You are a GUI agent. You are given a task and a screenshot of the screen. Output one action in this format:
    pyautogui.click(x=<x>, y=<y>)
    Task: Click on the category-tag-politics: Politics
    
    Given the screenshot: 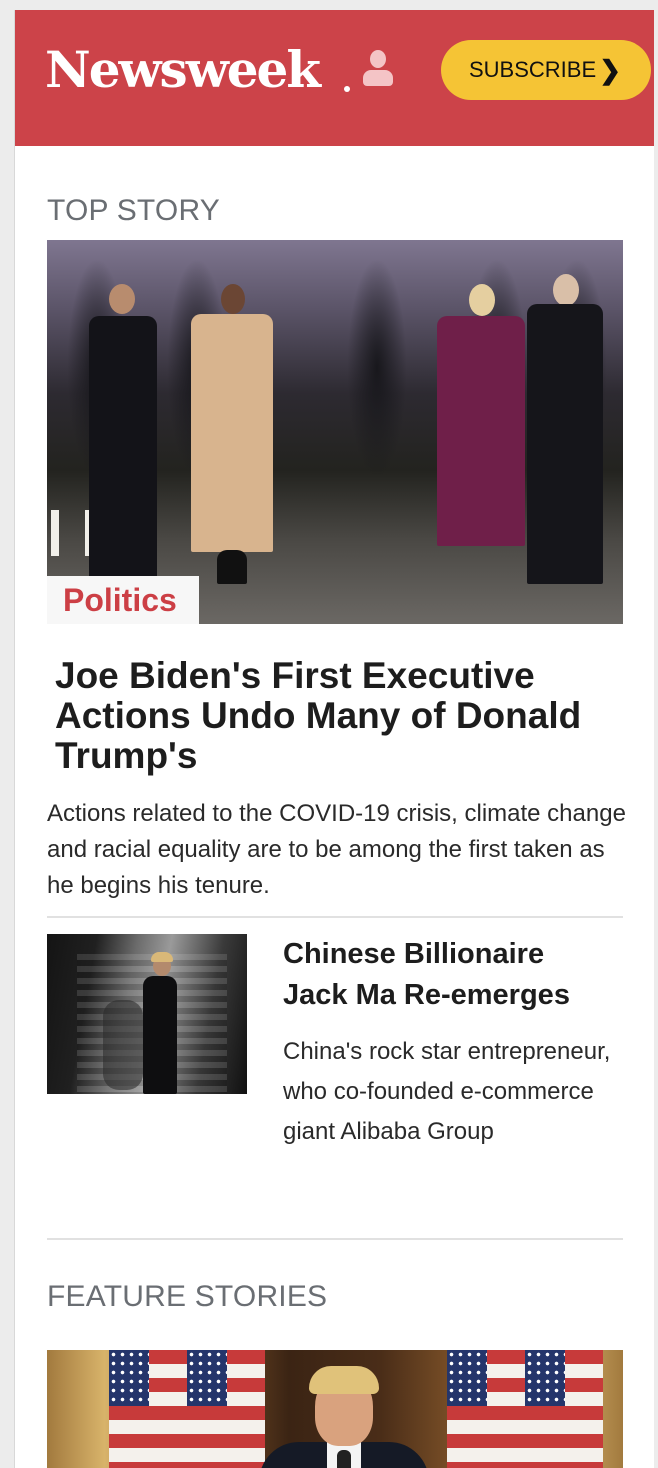 What is the action you would take?
    pyautogui.click(x=123, y=600)
    